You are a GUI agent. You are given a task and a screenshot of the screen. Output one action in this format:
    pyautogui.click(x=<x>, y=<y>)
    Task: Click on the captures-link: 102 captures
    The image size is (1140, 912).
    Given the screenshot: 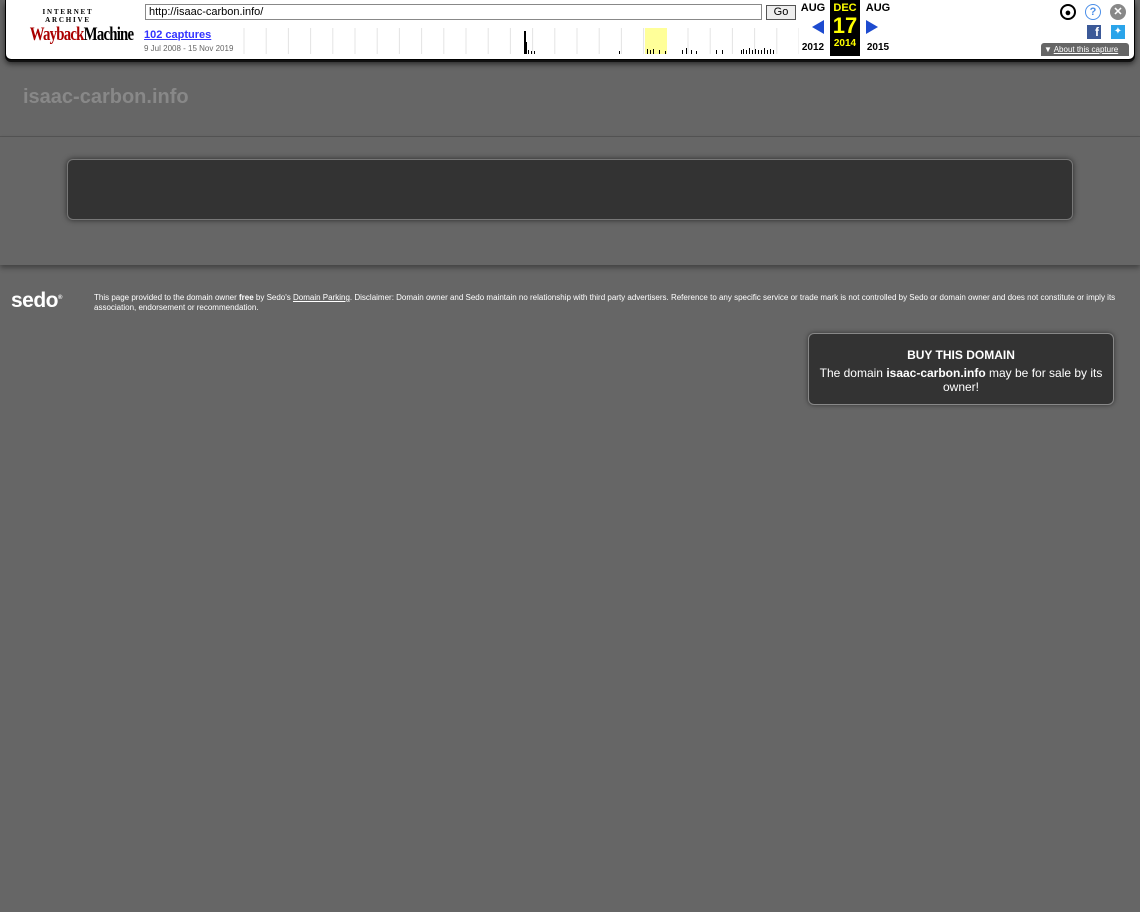 What is the action you would take?
    pyautogui.click(x=177, y=35)
    